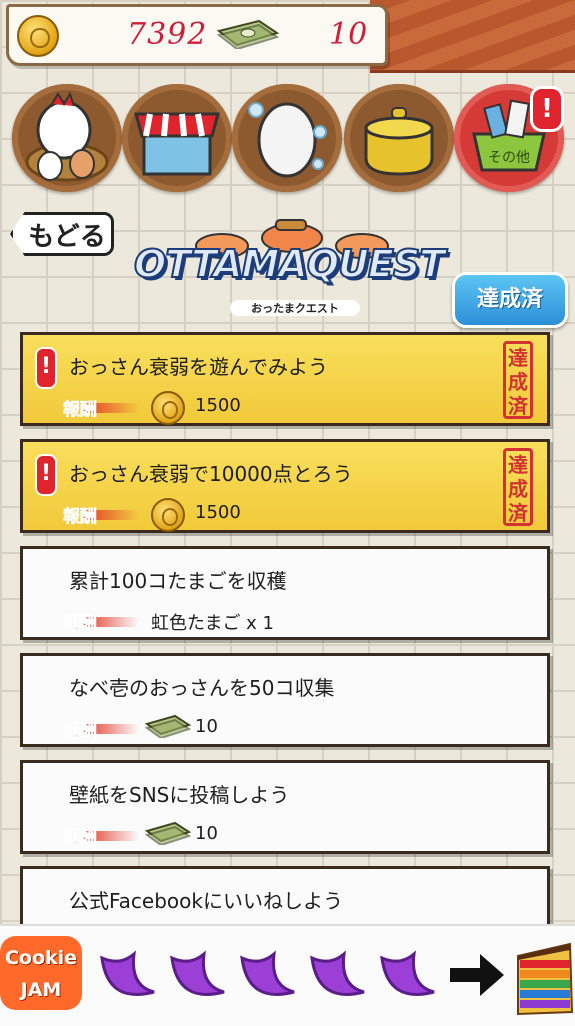  I want to click on quest-title: なべ壱のおっさんを50コ収集, so click(202, 688).